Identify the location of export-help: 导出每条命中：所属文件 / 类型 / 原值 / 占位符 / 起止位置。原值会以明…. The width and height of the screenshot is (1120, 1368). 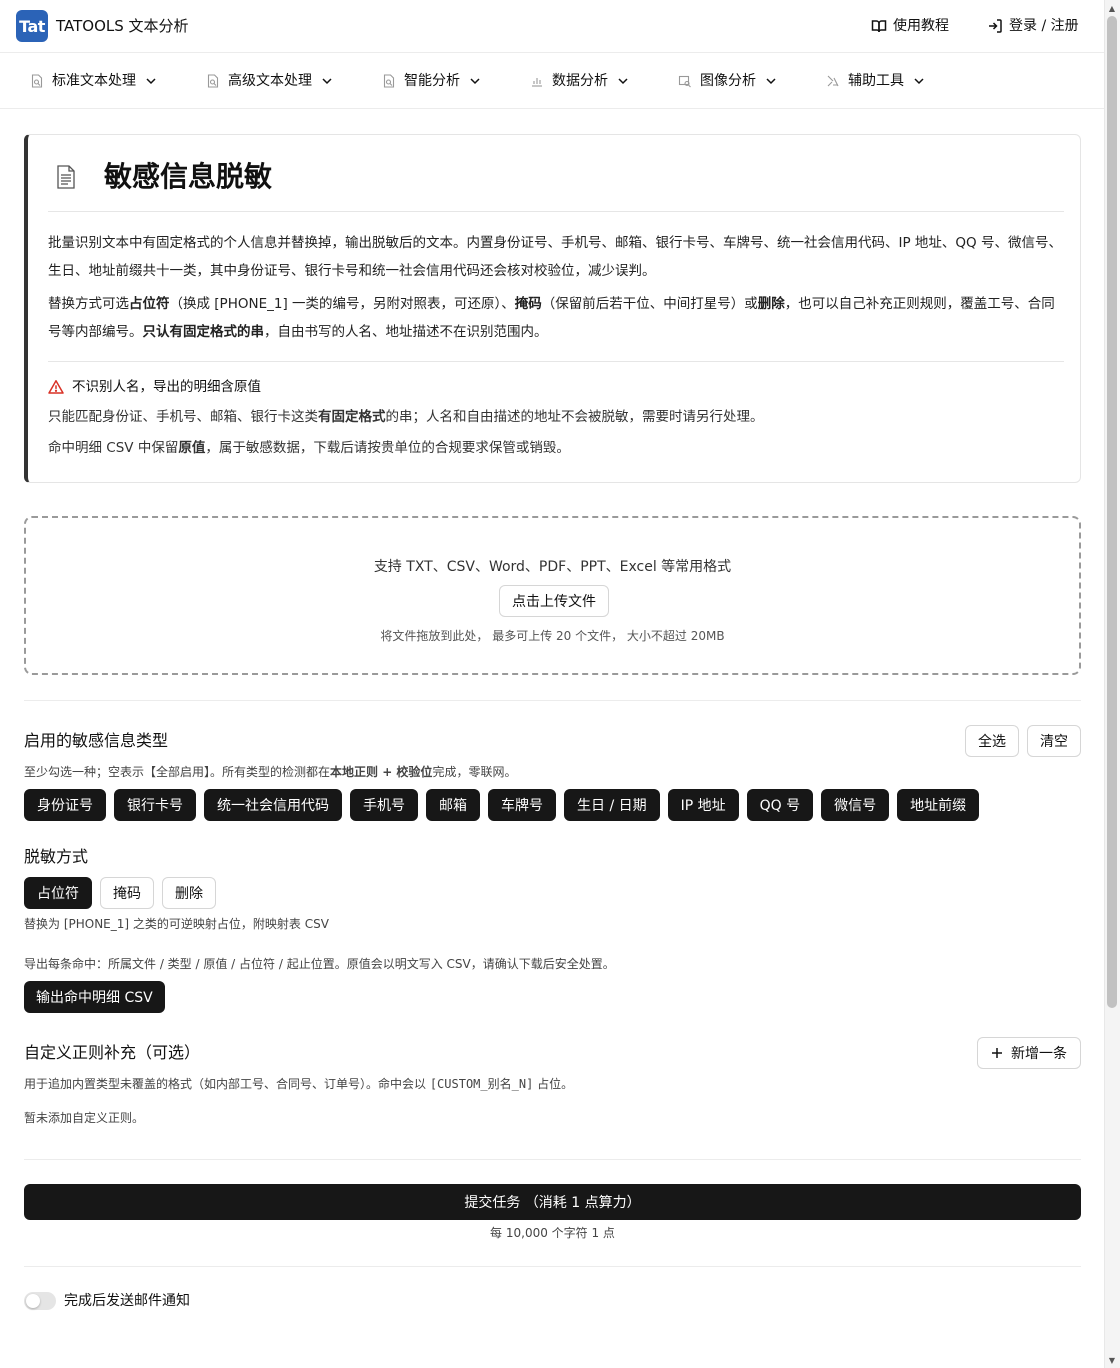
(319, 964).